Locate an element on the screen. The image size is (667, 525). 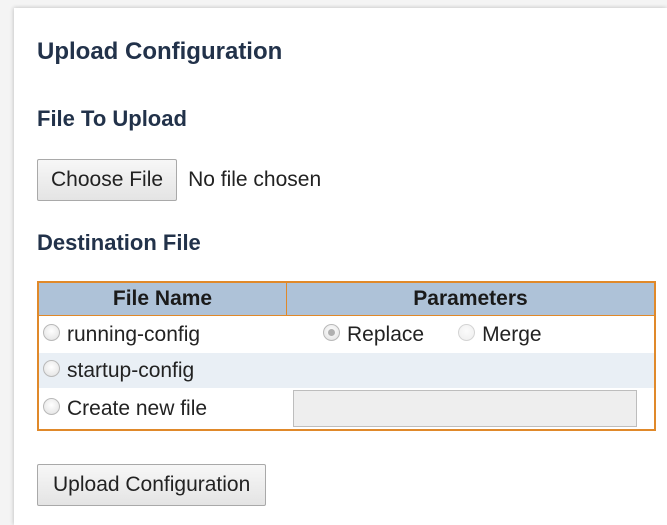
new-file-name-cell is located at coordinates (471, 409).